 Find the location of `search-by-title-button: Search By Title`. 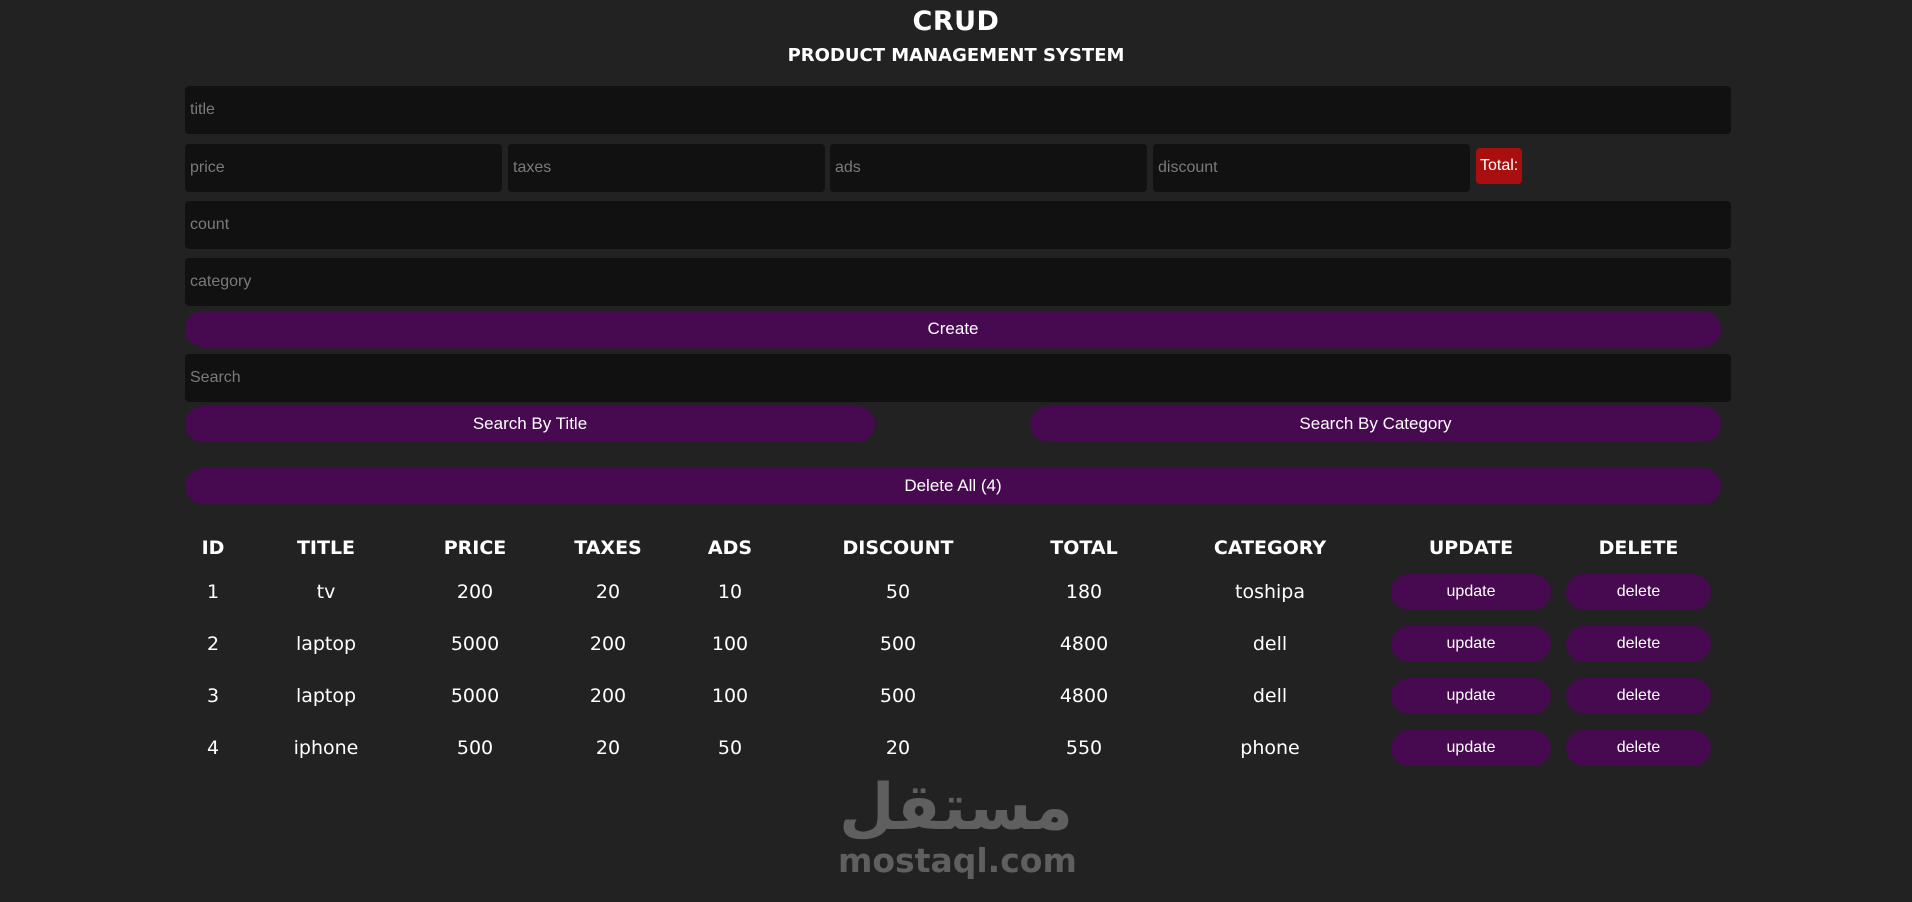

search-by-title-button: Search By Title is located at coordinates (530, 424).